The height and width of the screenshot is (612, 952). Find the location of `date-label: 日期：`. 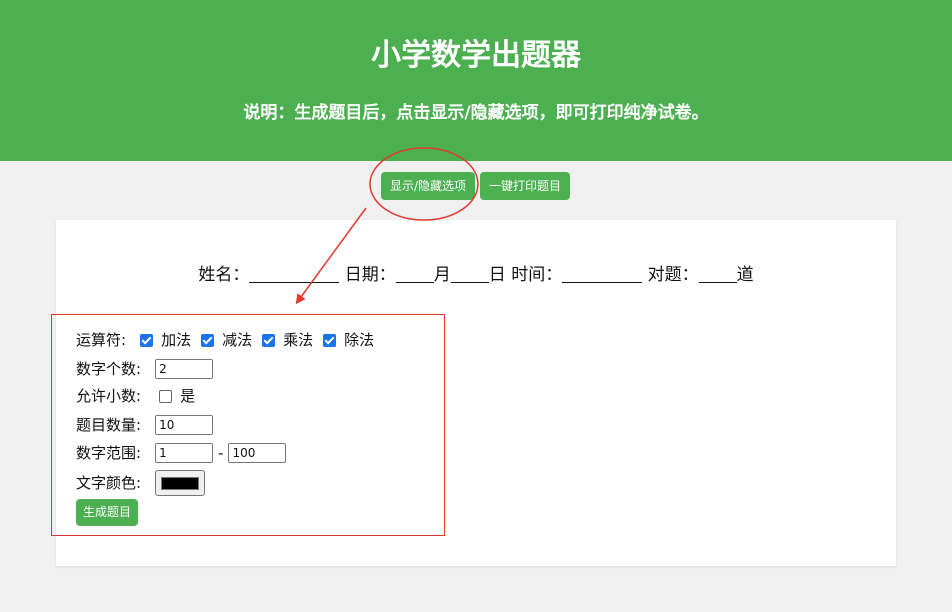

date-label: 日期： is located at coordinates (370, 275).